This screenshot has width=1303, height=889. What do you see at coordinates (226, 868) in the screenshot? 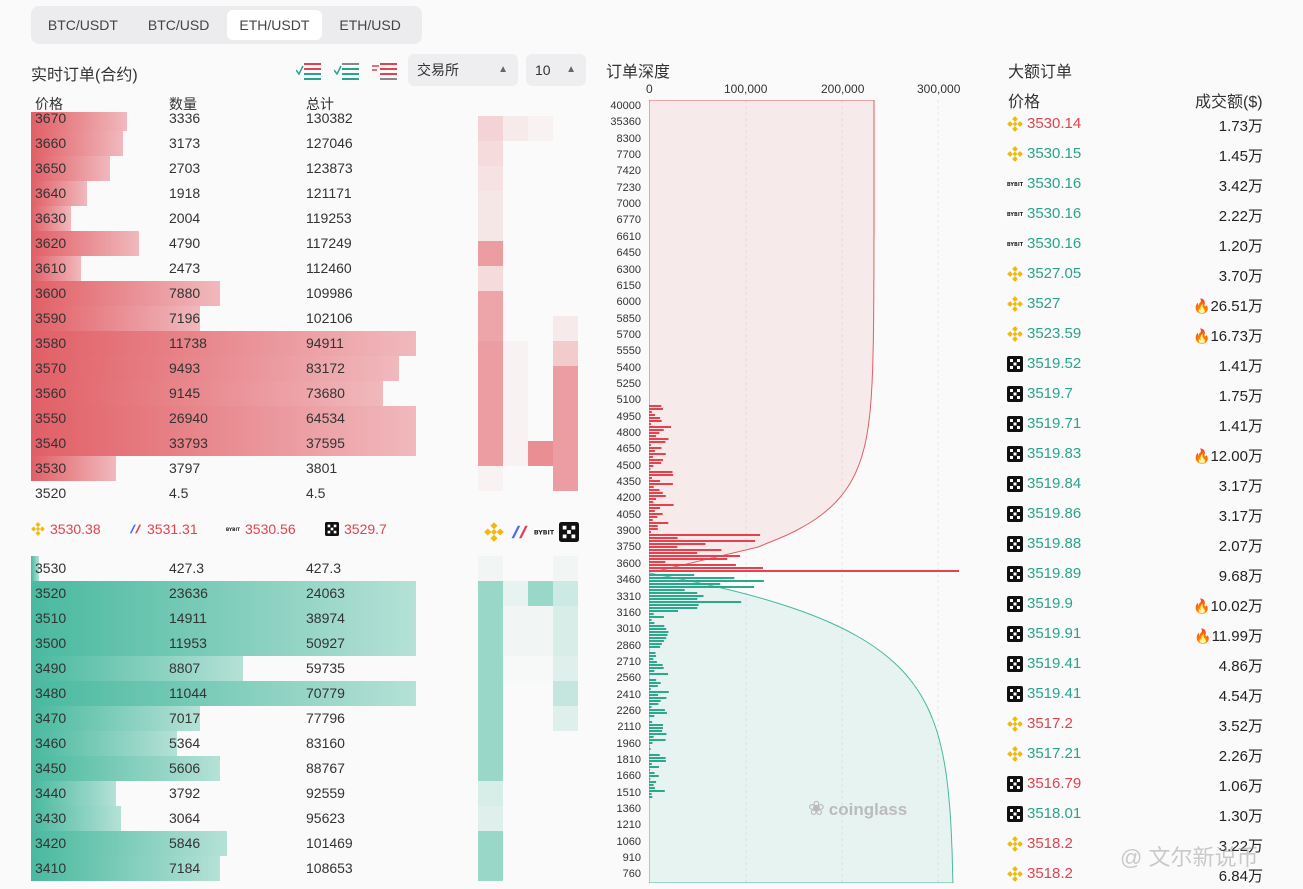
I see `bid-row: 3410 7184 108653` at bounding box center [226, 868].